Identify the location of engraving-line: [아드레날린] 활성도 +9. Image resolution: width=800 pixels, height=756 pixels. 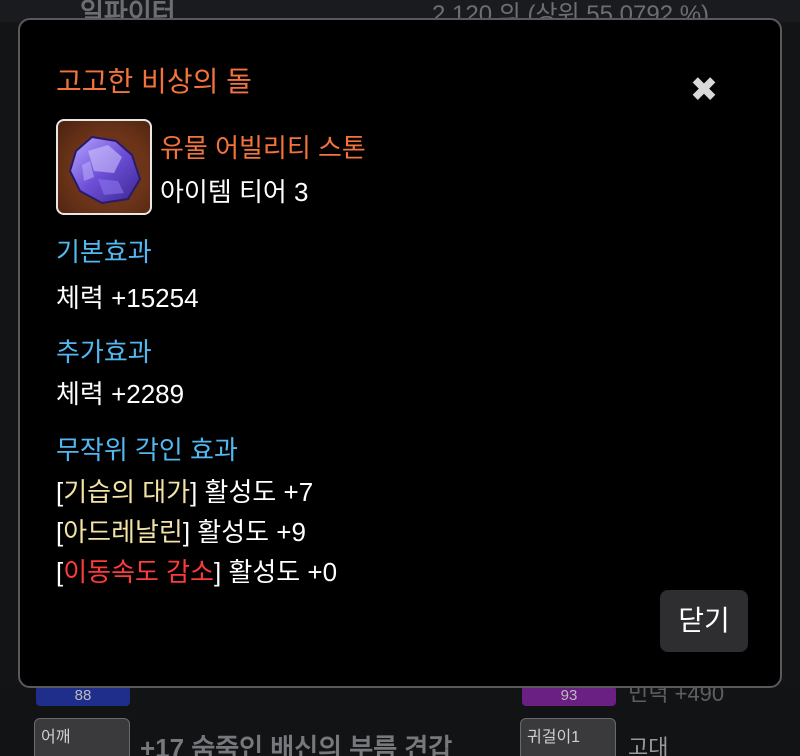
(181, 530).